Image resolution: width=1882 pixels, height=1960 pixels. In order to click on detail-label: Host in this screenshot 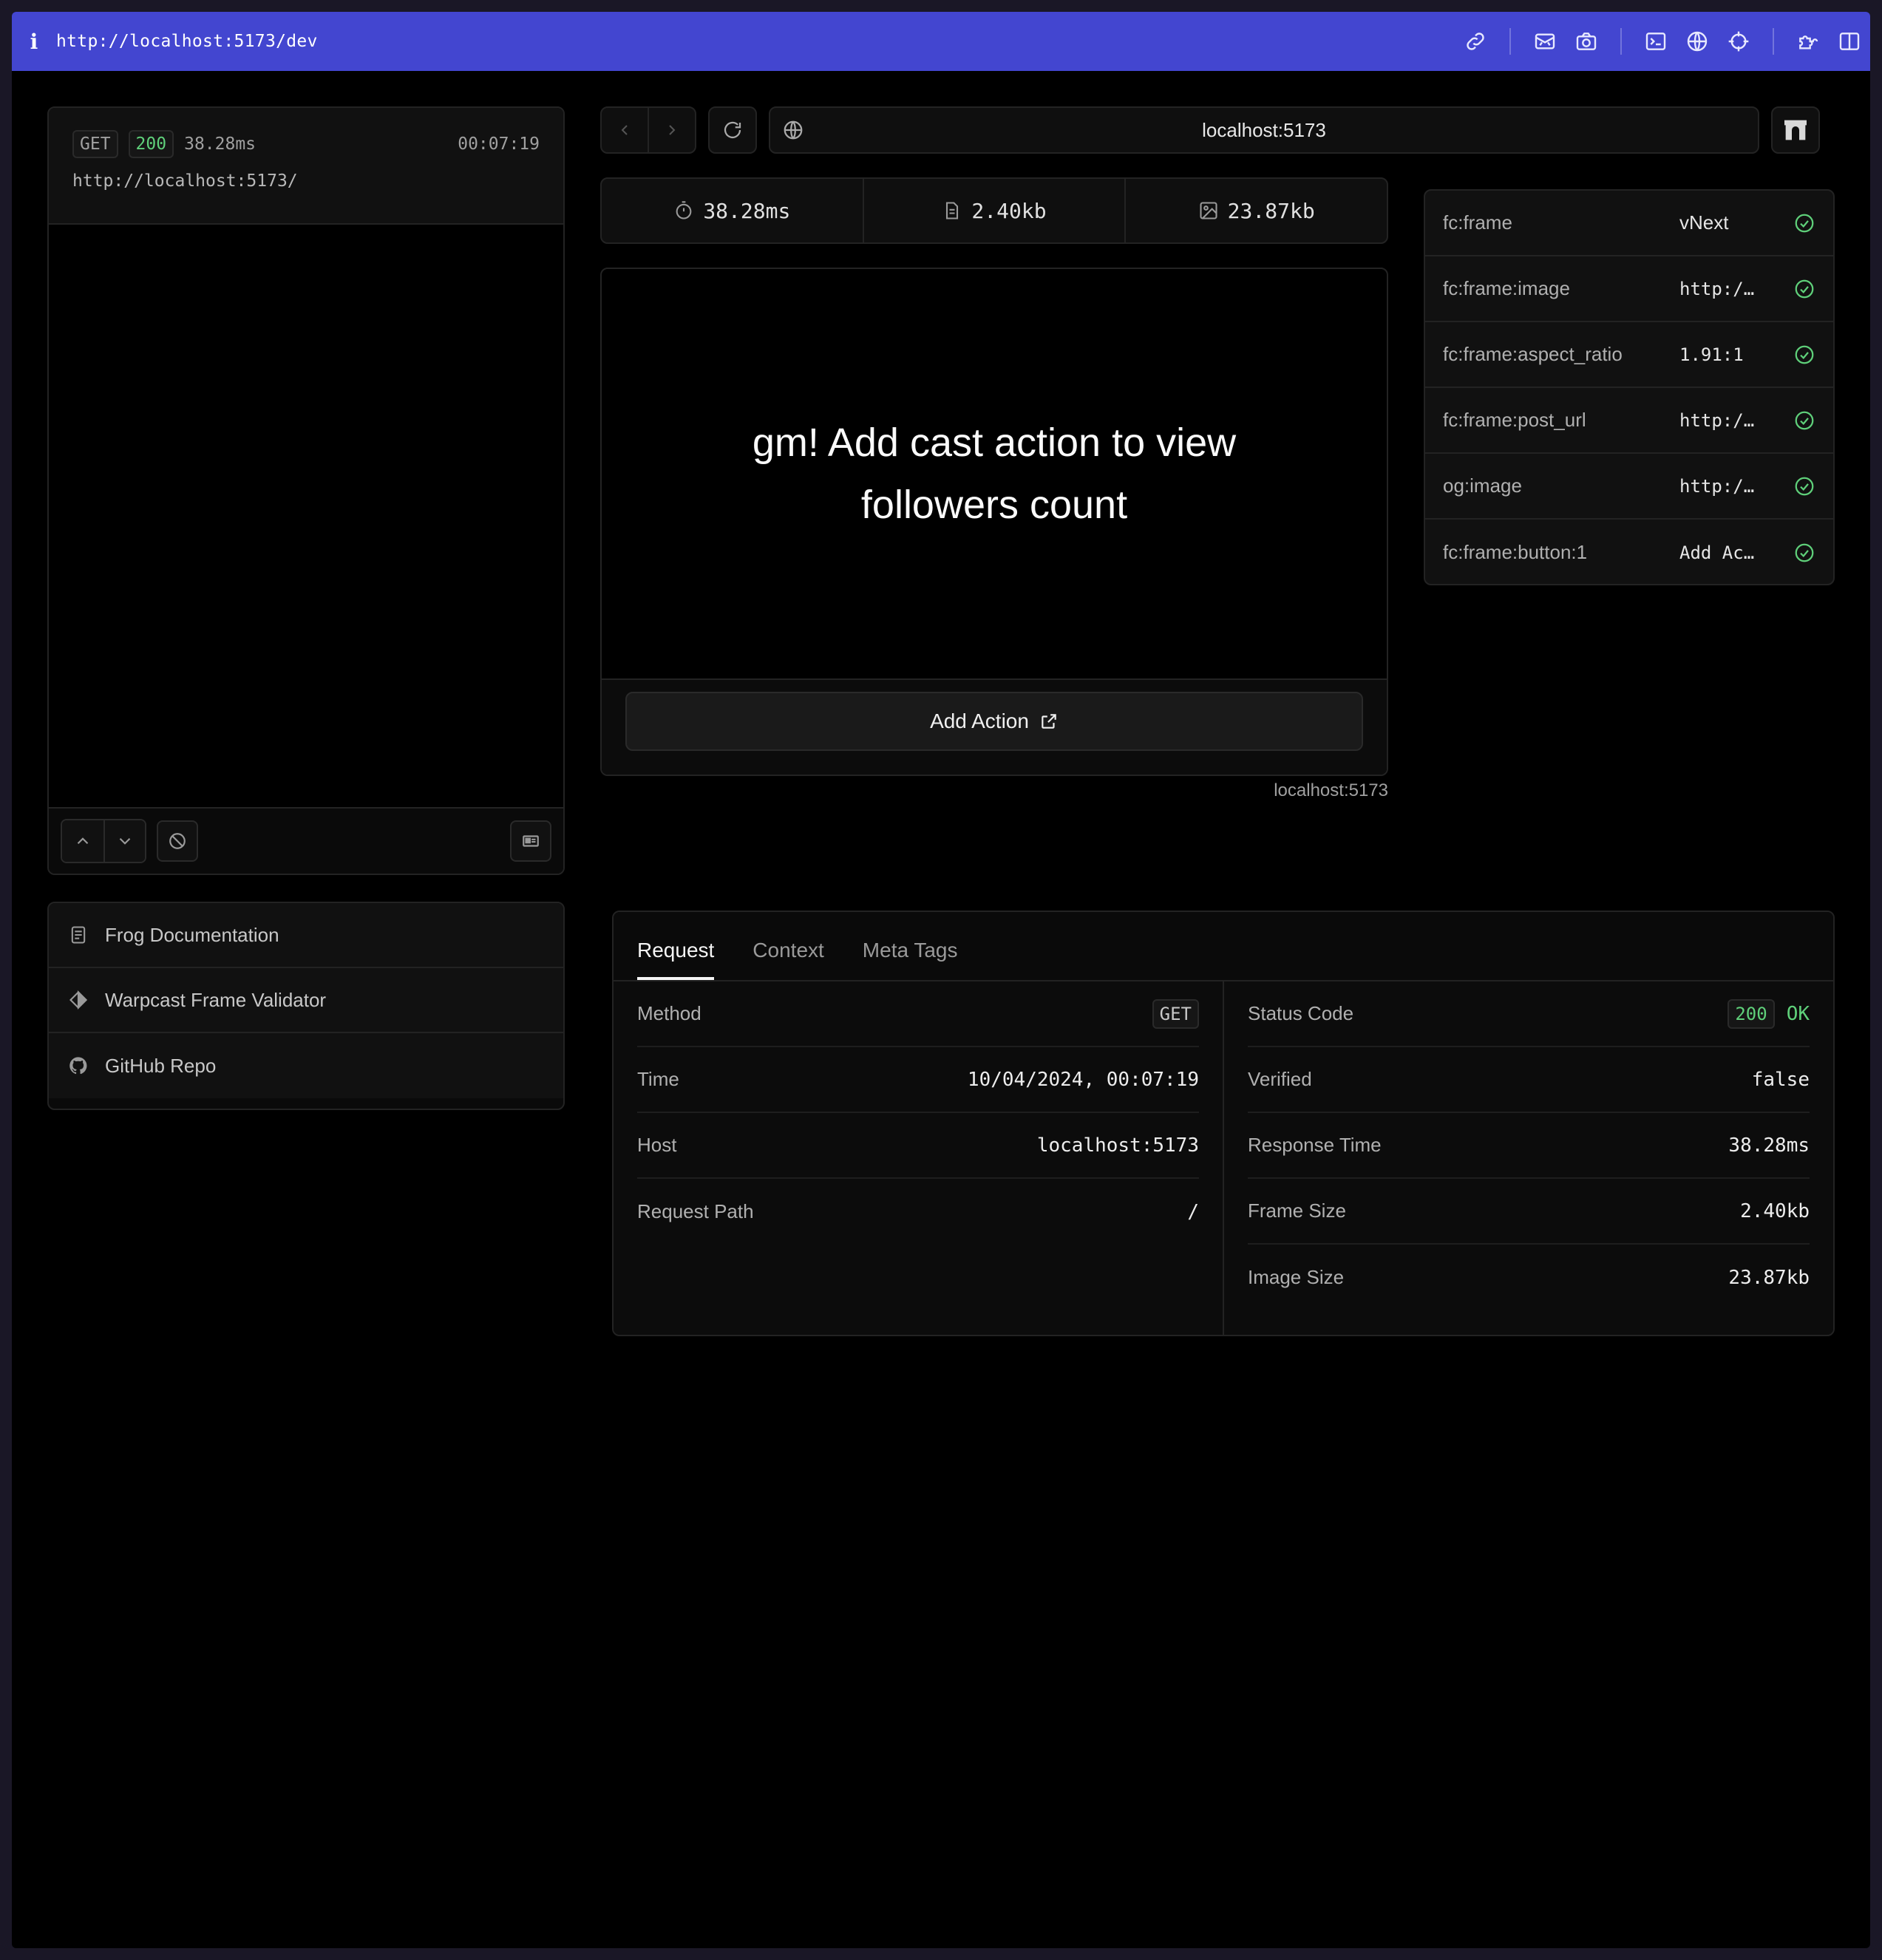, I will do `click(657, 1145)`.